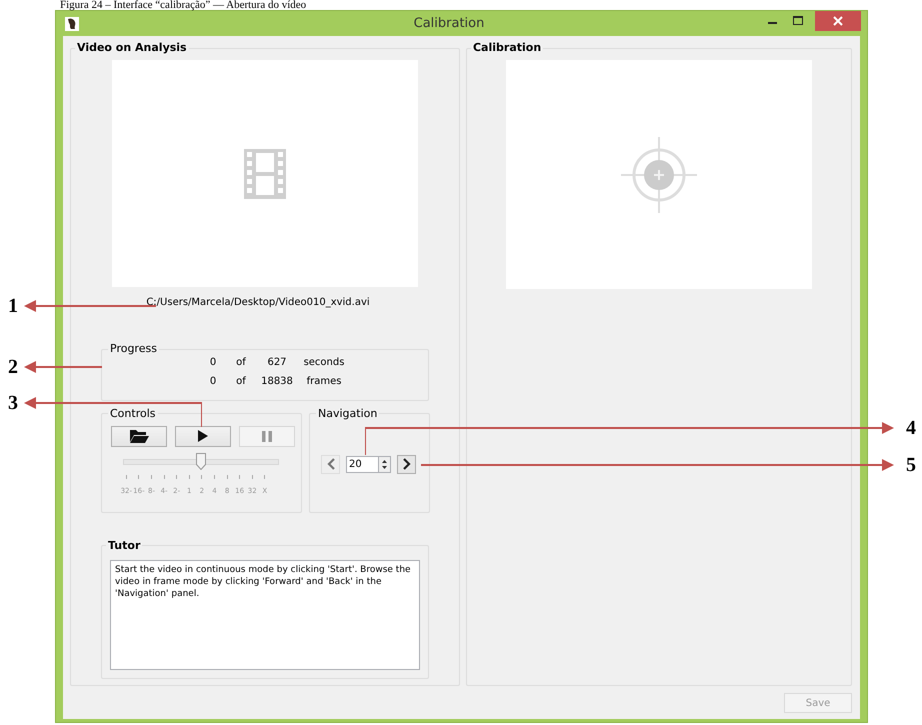 This screenshot has height=725, width=922. Describe the element at coordinates (772, 23) in the screenshot. I see `minimize-icon` at that location.